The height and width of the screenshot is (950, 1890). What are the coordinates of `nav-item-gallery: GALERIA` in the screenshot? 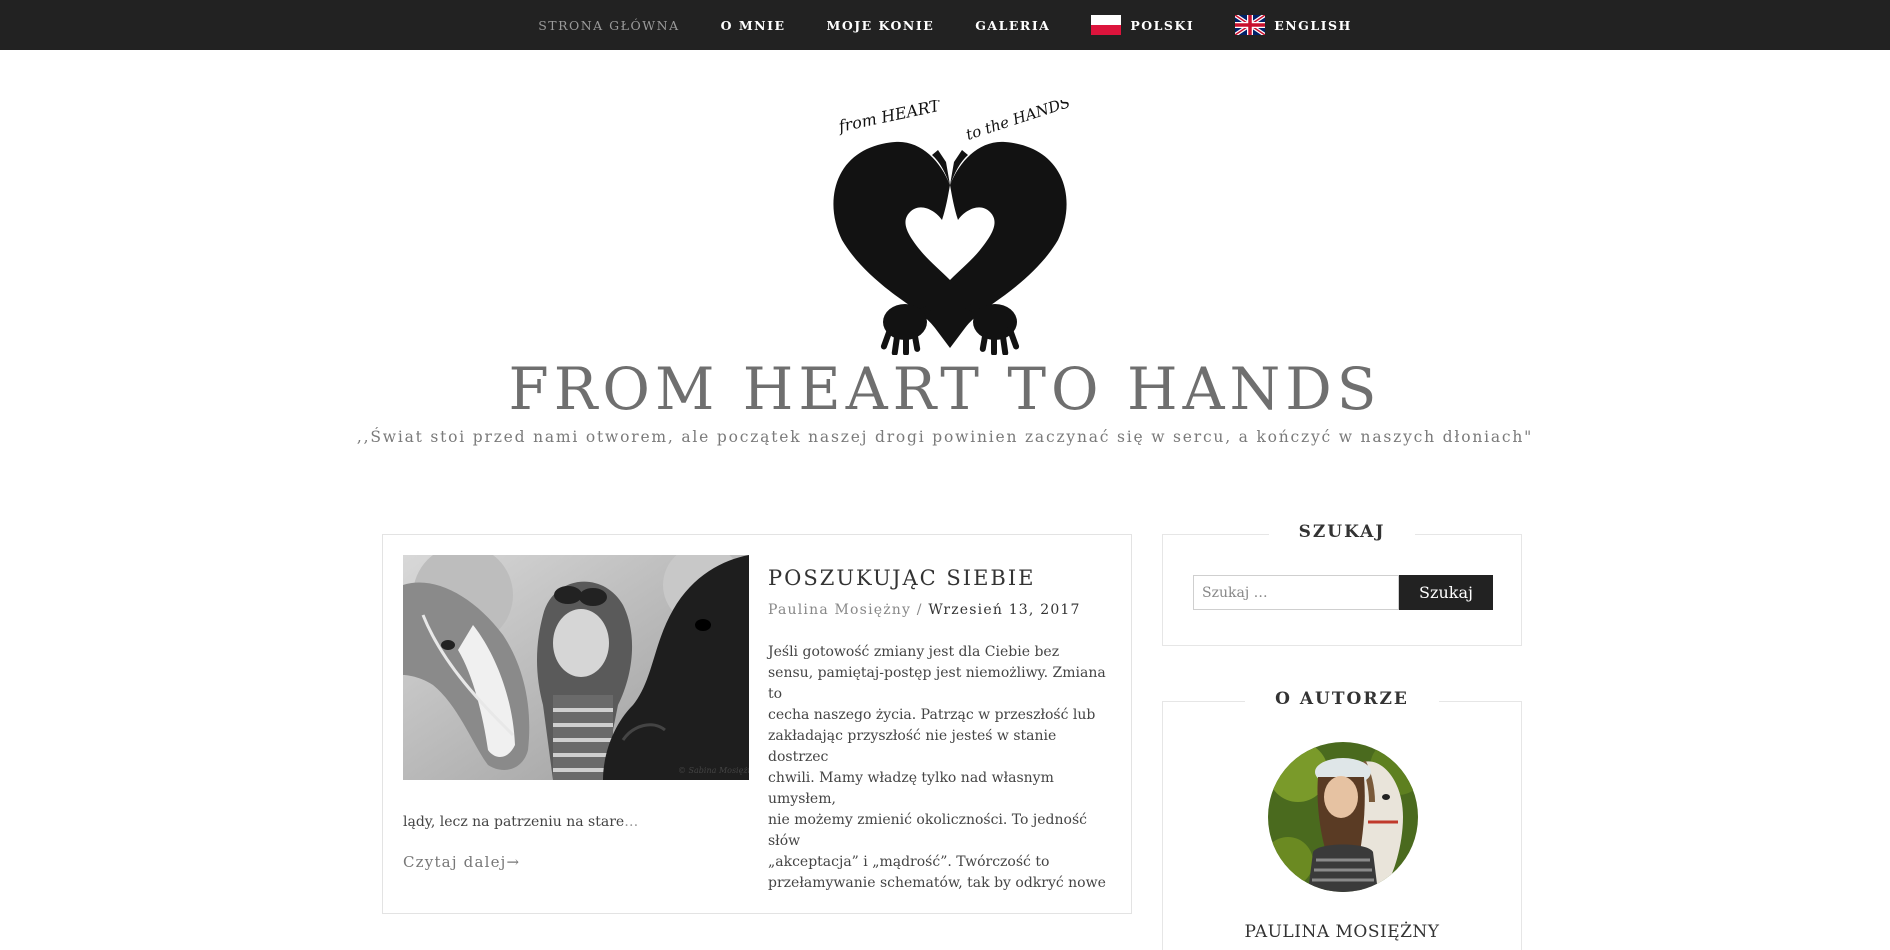 It's located at (1012, 25).